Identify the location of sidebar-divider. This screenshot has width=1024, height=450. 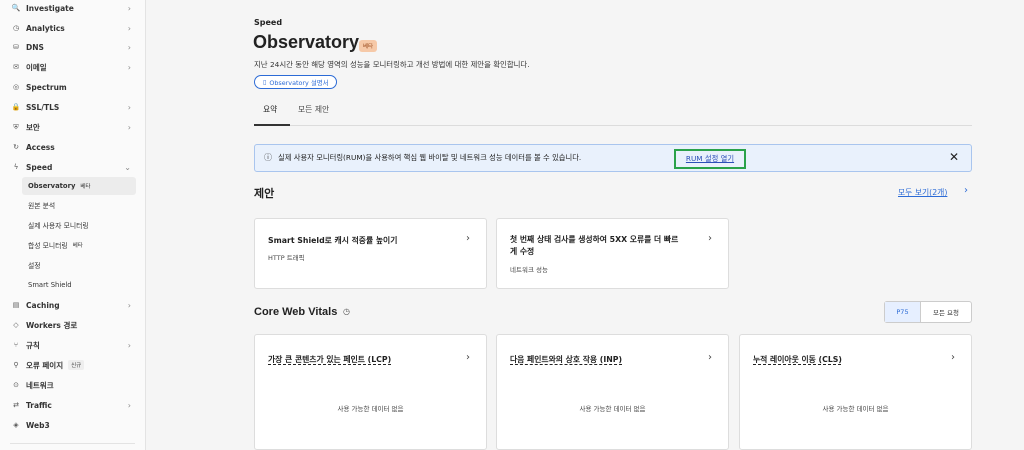
(72, 443).